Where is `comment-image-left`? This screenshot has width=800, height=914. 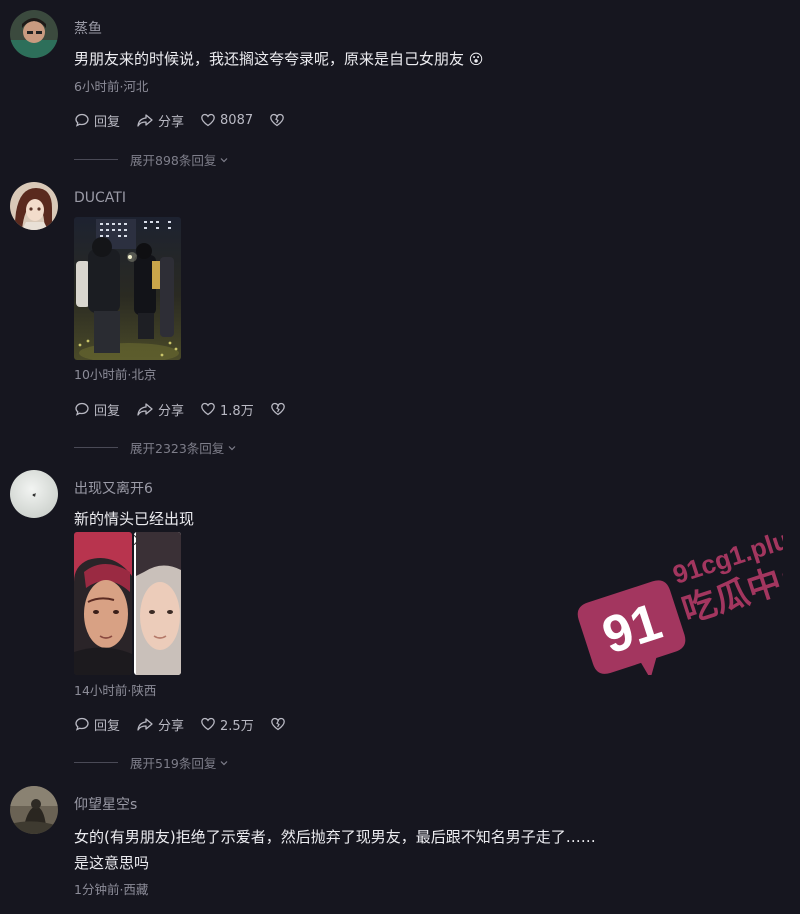 comment-image-left is located at coordinates (103, 603).